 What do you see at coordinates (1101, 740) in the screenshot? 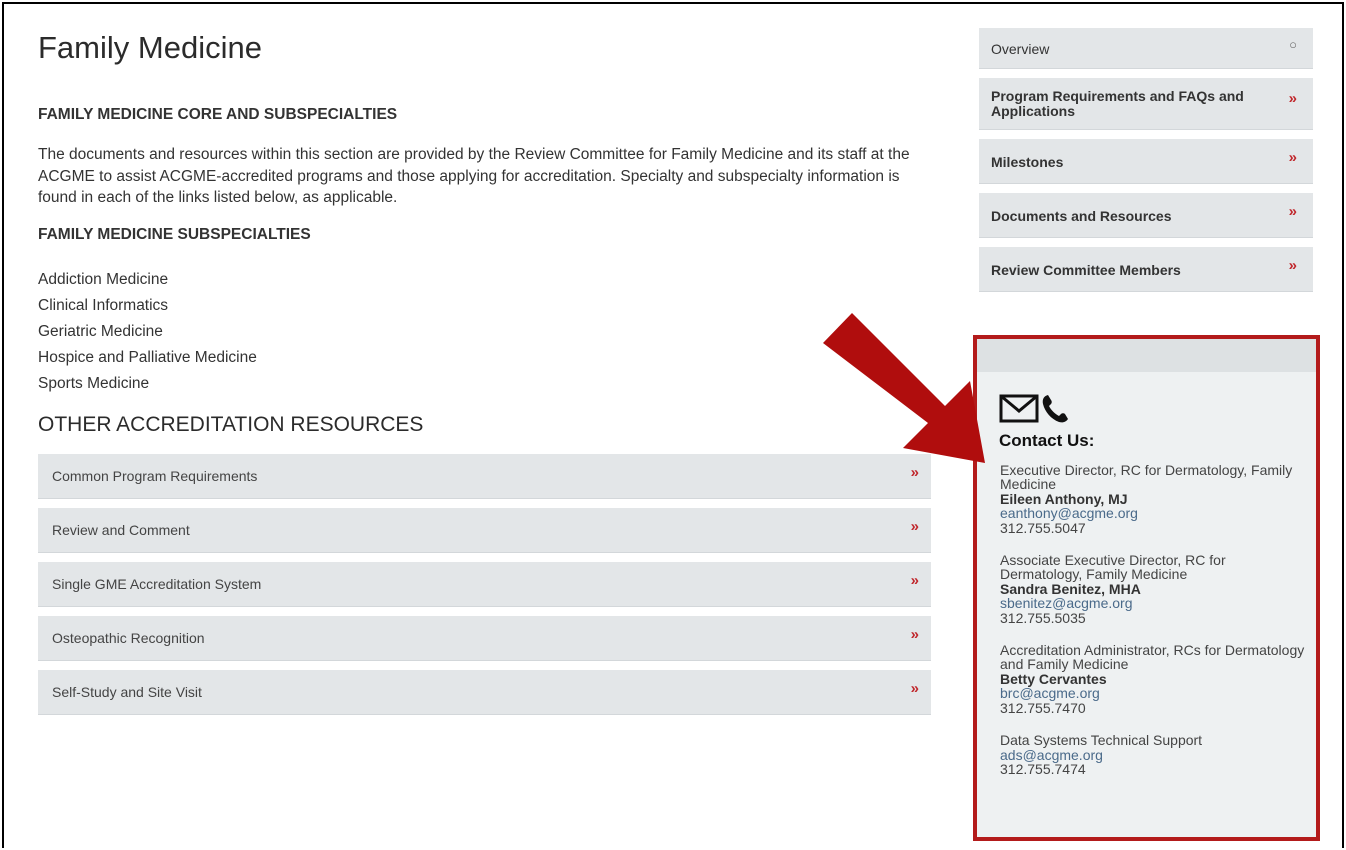
I see `contact-role: Data Systems Technical Support` at bounding box center [1101, 740].